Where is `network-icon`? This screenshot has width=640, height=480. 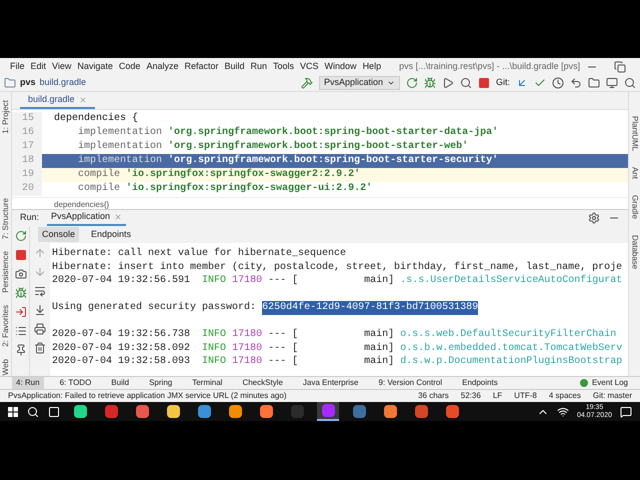 network-icon is located at coordinates (562, 412).